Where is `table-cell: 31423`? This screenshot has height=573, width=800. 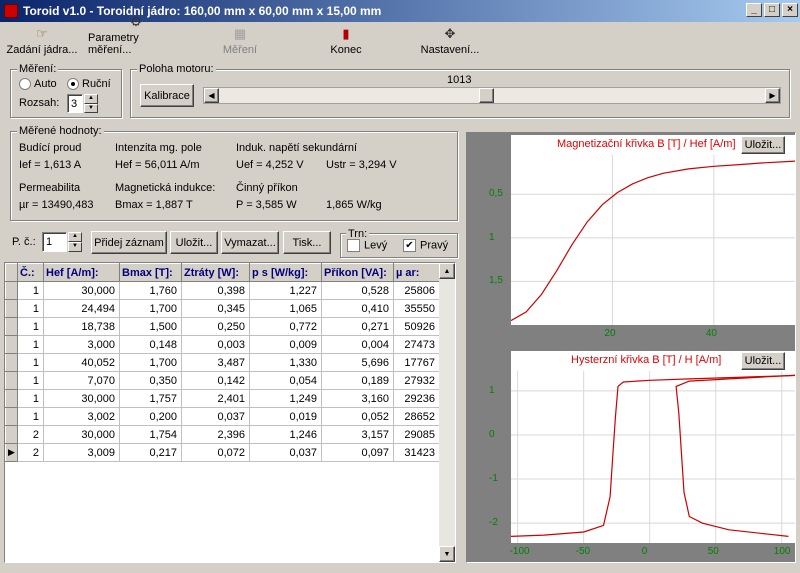 table-cell: 31423 is located at coordinates (416, 452).